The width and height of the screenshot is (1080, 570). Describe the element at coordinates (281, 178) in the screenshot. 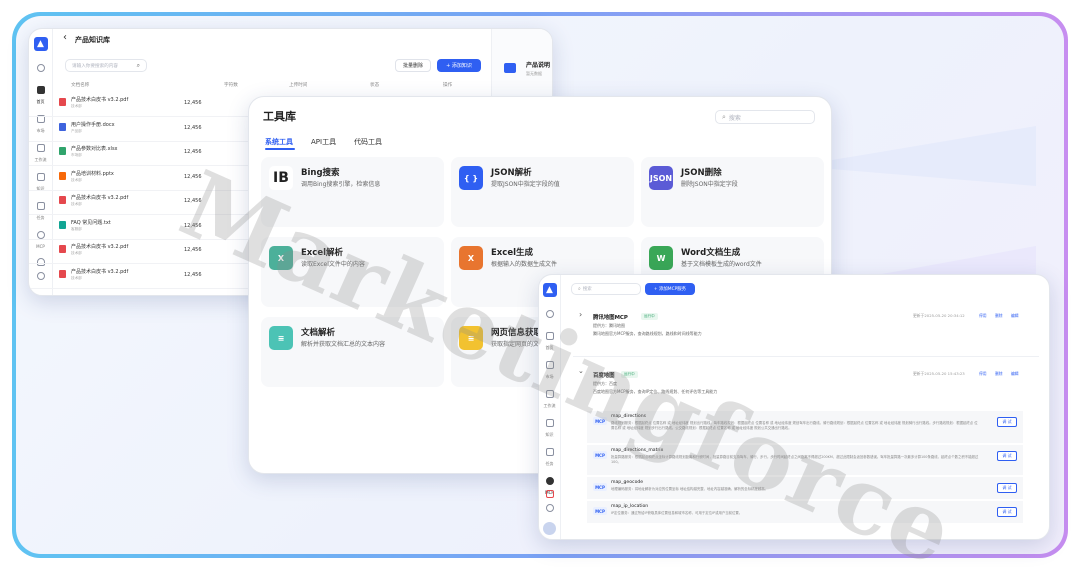

I see `bing-icon: IB` at that location.